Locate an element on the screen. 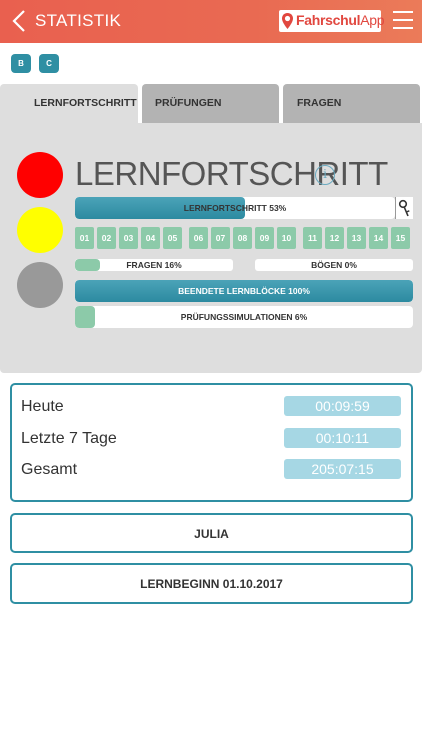 The image size is (422, 750). lernblock-05: 05 is located at coordinates (172, 238).